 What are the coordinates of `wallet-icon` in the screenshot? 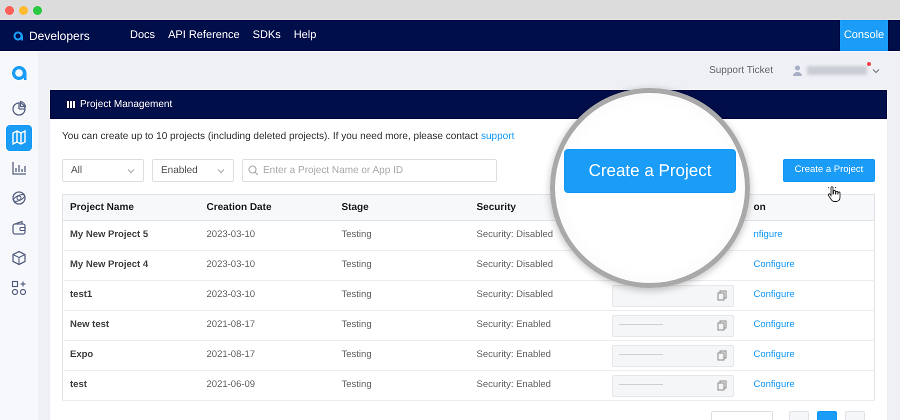 It's located at (19, 228).